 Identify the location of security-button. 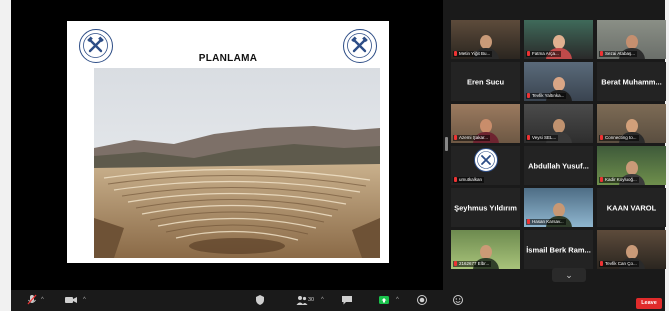
(260, 300).